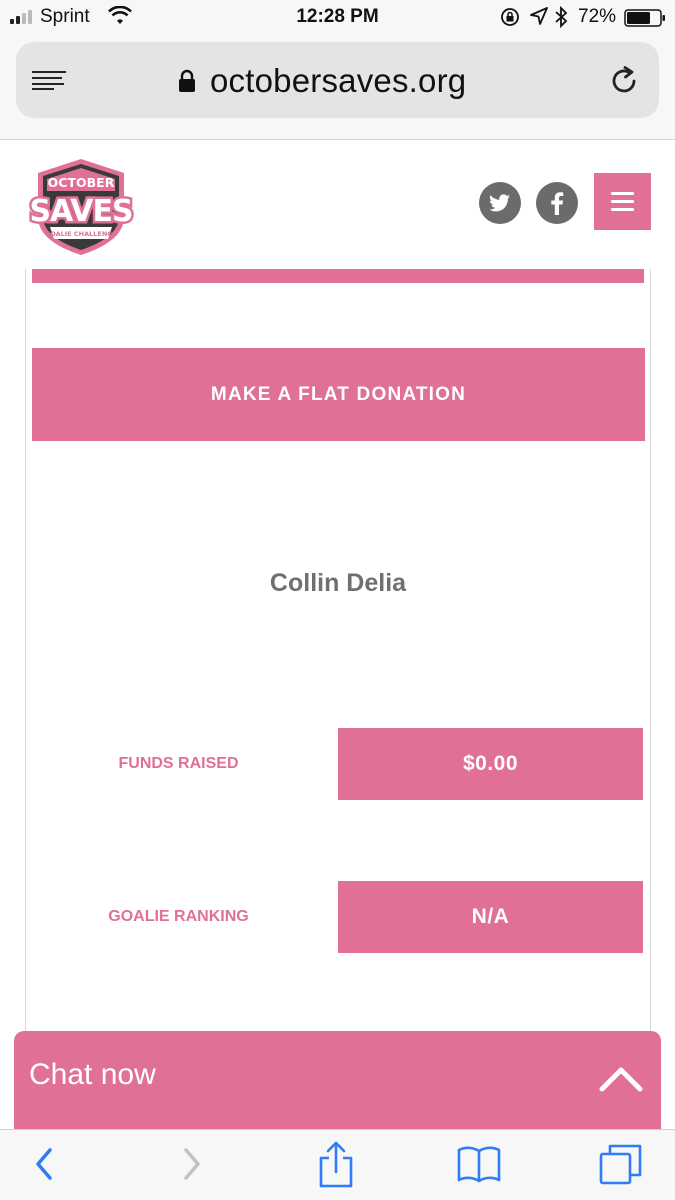 The width and height of the screenshot is (675, 1200). Describe the element at coordinates (644, 18) in the screenshot. I see `battery-icon` at that location.